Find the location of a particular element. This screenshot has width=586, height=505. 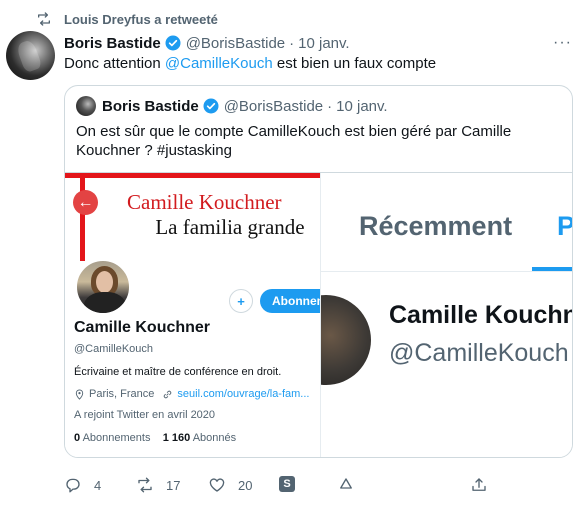

profile-avatar is located at coordinates (103, 287).